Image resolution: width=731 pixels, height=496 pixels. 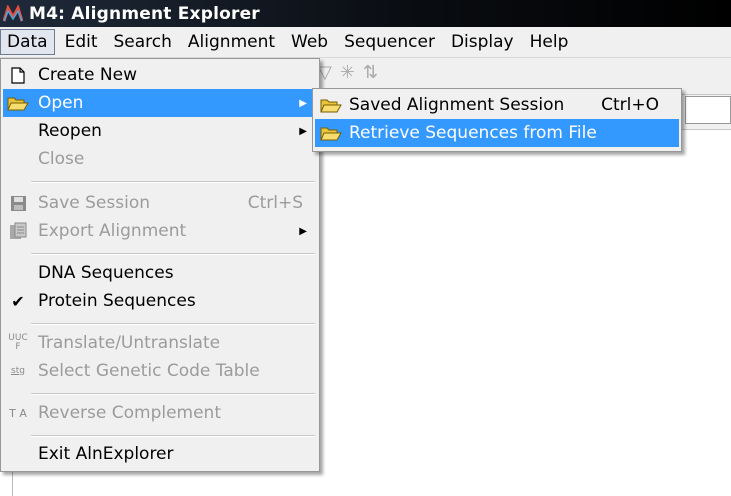 I want to click on filter-icon: ▽, so click(x=329, y=72).